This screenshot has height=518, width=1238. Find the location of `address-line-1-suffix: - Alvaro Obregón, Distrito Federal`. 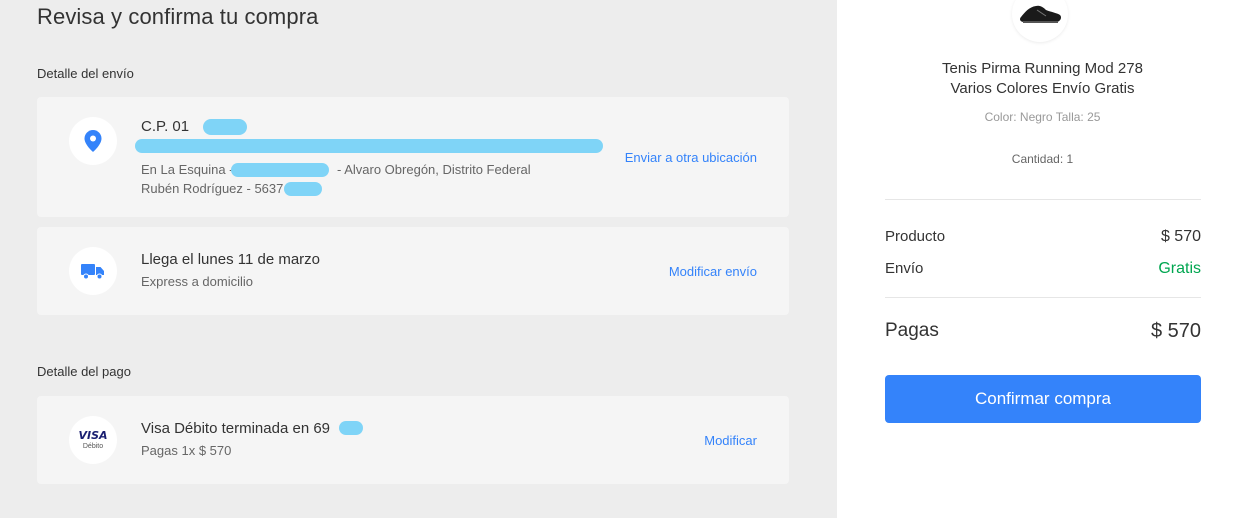

address-line-1-suffix: - Alvaro Obregón, Distrito Federal is located at coordinates (434, 169).